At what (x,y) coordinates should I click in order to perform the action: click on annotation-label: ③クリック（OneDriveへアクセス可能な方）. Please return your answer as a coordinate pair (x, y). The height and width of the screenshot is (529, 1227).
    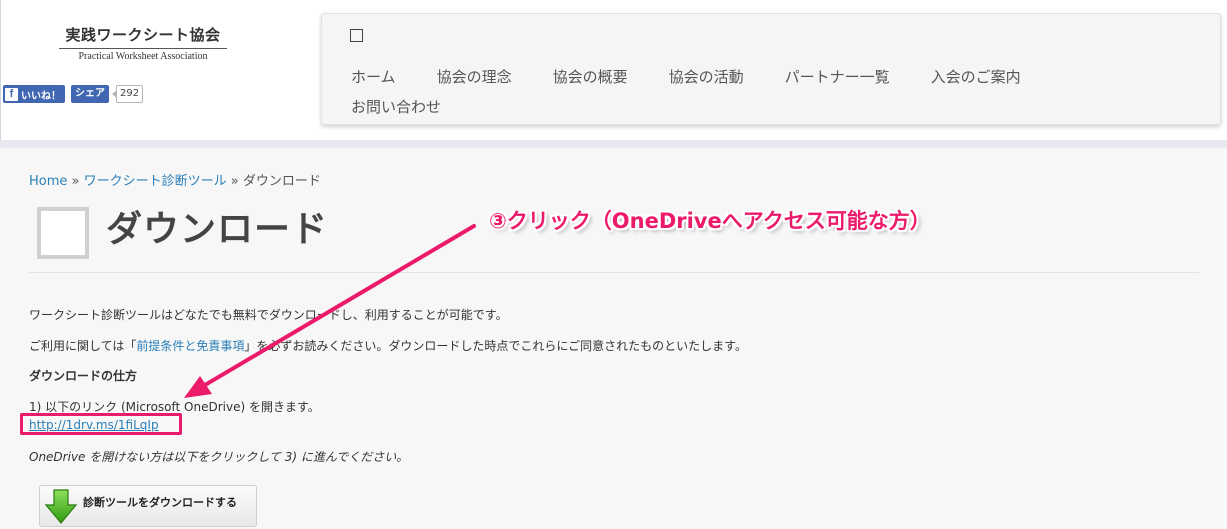
    Looking at the image, I should click on (710, 221).